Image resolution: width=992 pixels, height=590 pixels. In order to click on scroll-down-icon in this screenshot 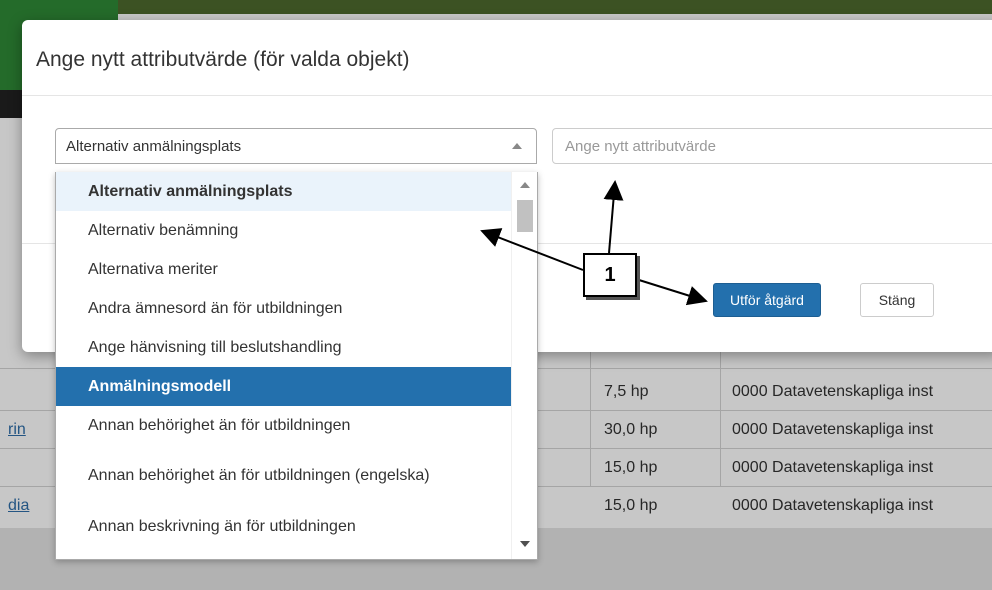, I will do `click(525, 544)`.